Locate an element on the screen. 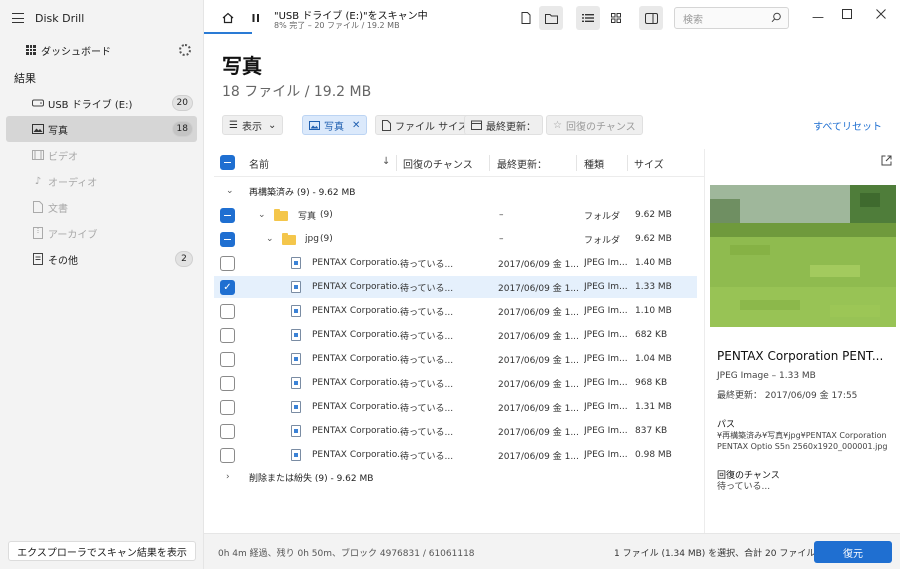  menu-icon is located at coordinates (18, 18).